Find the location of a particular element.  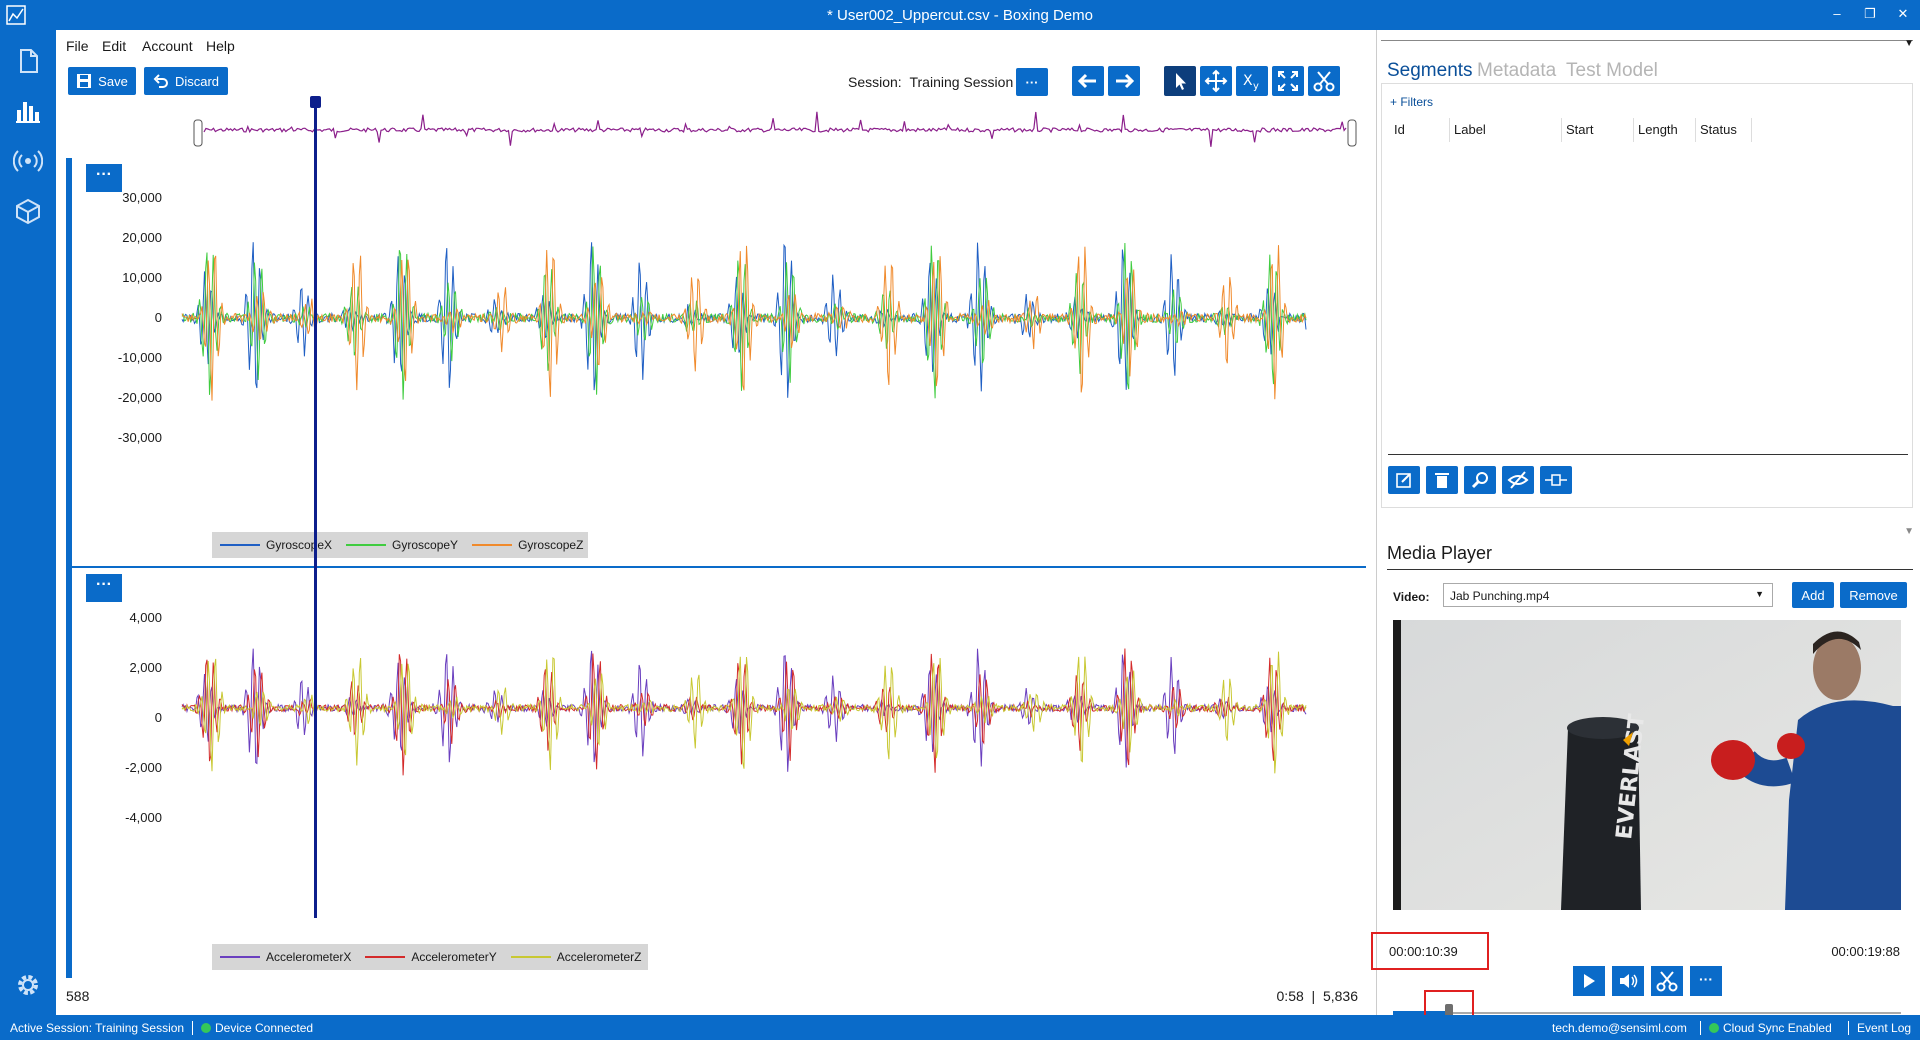

column-status: Status is located at coordinates (1724, 130).